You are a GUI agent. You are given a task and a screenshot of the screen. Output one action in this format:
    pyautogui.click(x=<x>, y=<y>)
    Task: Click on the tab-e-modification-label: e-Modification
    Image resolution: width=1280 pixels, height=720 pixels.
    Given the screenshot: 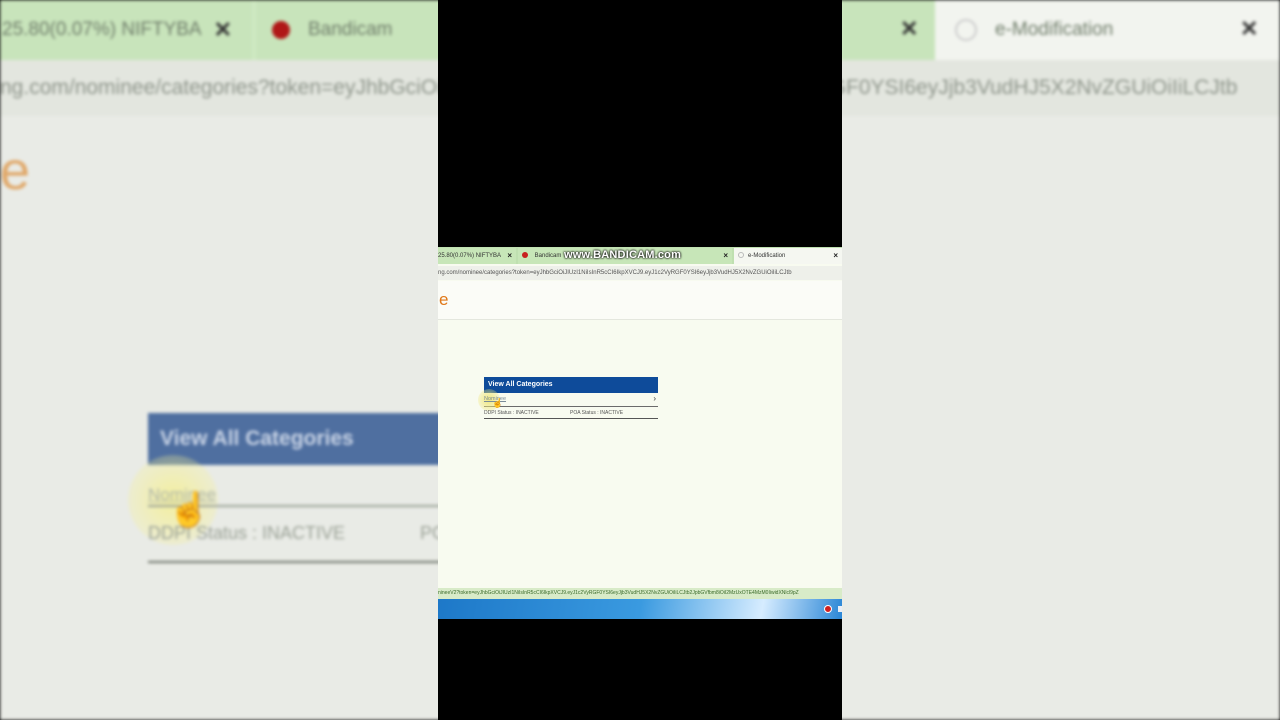 What is the action you would take?
    pyautogui.click(x=767, y=256)
    